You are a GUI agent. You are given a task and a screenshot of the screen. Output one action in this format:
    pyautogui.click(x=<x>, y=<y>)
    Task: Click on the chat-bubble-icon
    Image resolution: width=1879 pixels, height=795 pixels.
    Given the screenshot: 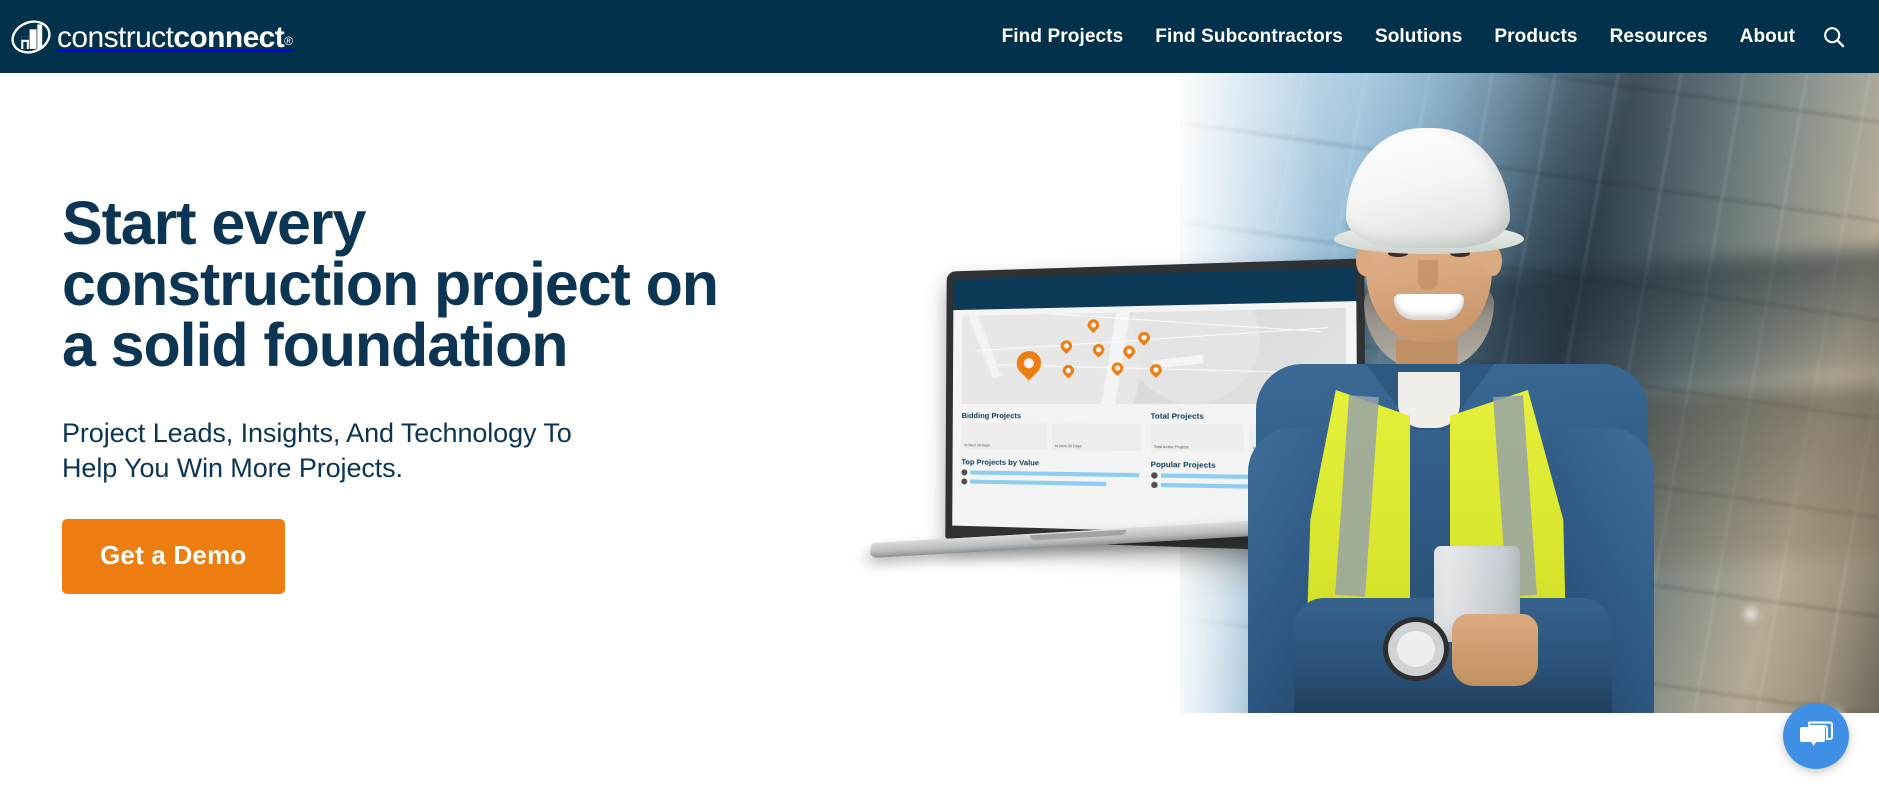 What is the action you would take?
    pyautogui.click(x=1816, y=733)
    